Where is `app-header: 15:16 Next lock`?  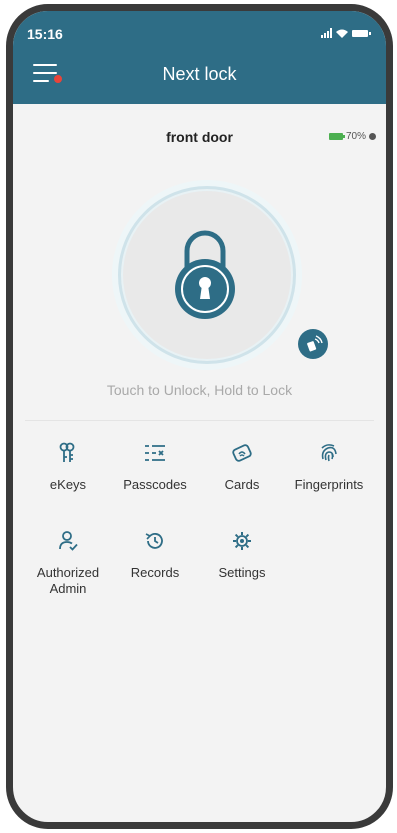 app-header: 15:16 Next lock is located at coordinates (199, 57).